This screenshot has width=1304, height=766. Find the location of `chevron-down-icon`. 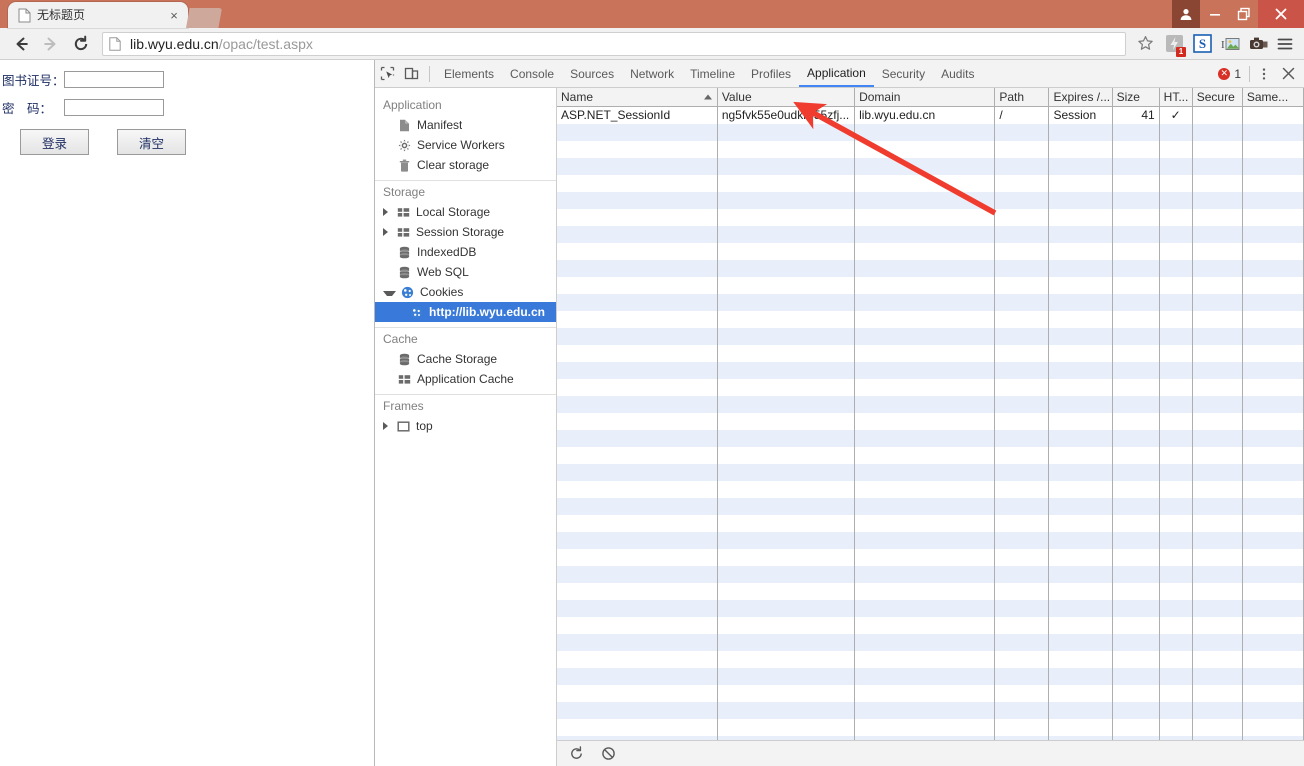

chevron-down-icon is located at coordinates (389, 293).